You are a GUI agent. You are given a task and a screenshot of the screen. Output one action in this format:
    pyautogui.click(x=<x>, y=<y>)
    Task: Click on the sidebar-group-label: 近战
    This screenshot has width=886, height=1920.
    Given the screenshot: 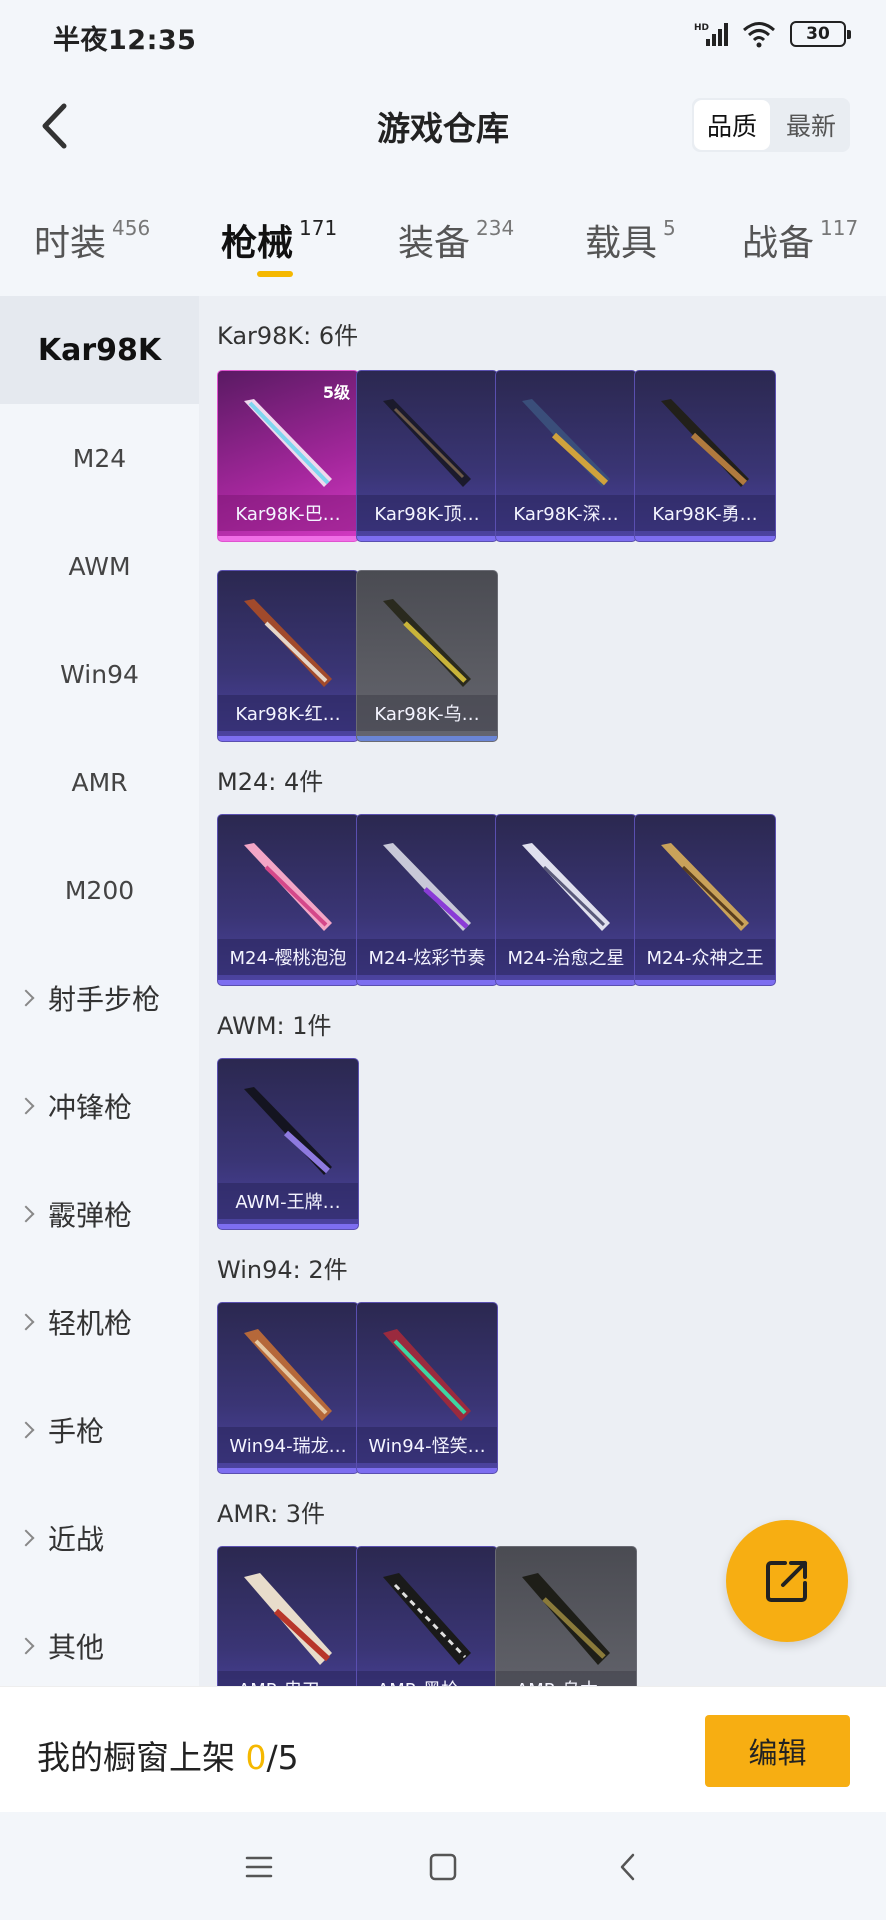 What is the action you would take?
    pyautogui.click(x=76, y=1539)
    